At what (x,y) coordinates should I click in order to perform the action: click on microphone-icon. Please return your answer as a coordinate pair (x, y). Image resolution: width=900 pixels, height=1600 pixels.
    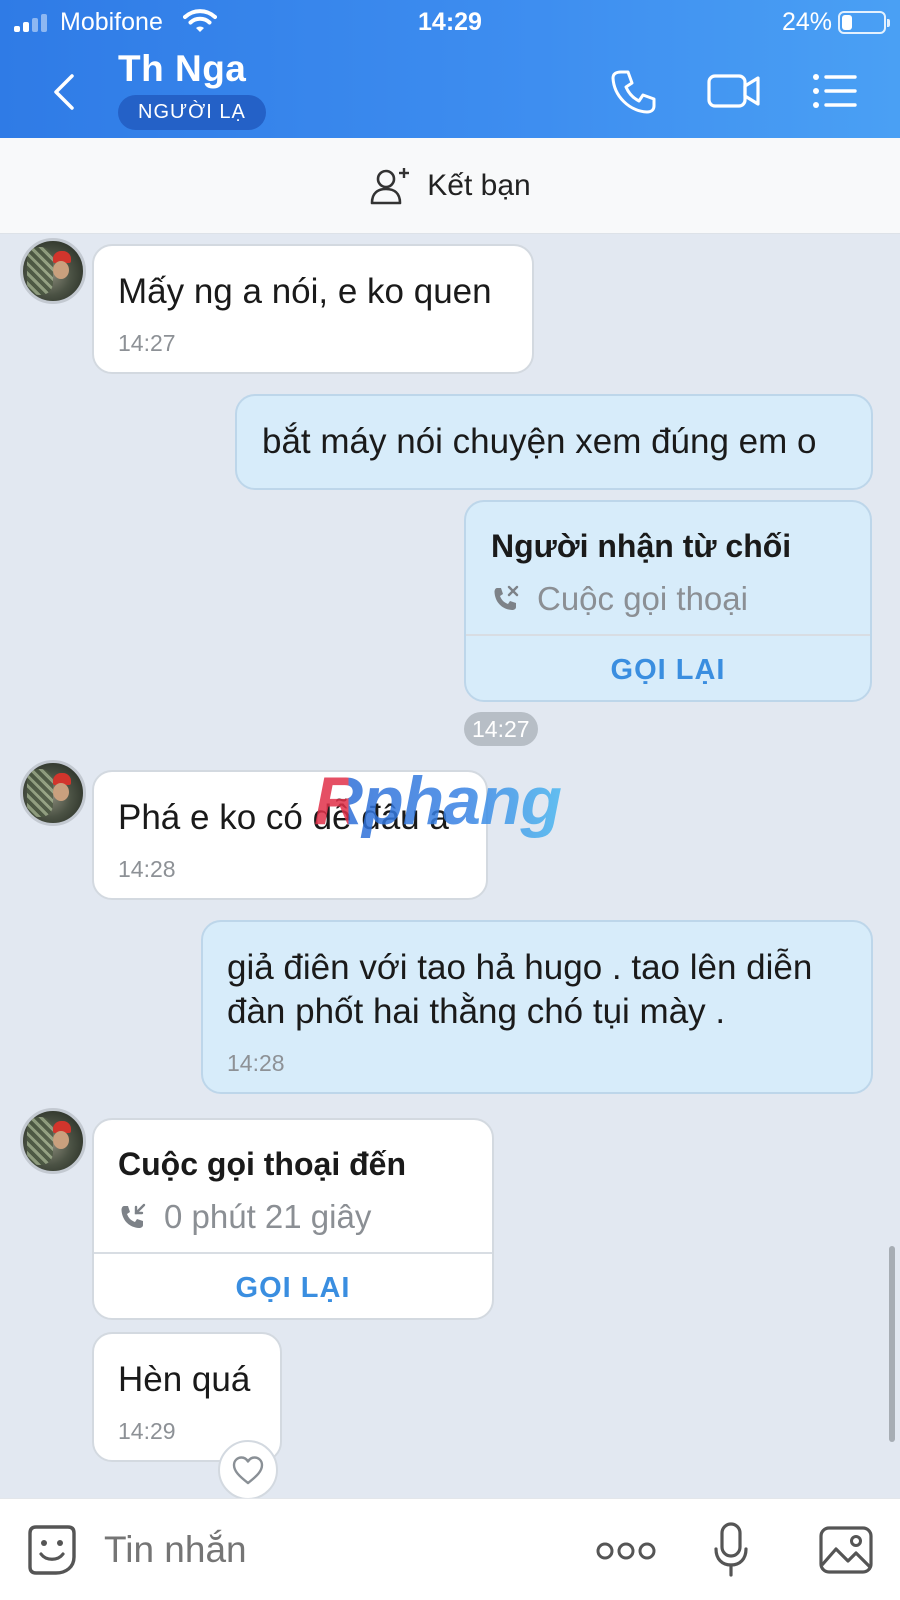
    Looking at the image, I should click on (731, 1550).